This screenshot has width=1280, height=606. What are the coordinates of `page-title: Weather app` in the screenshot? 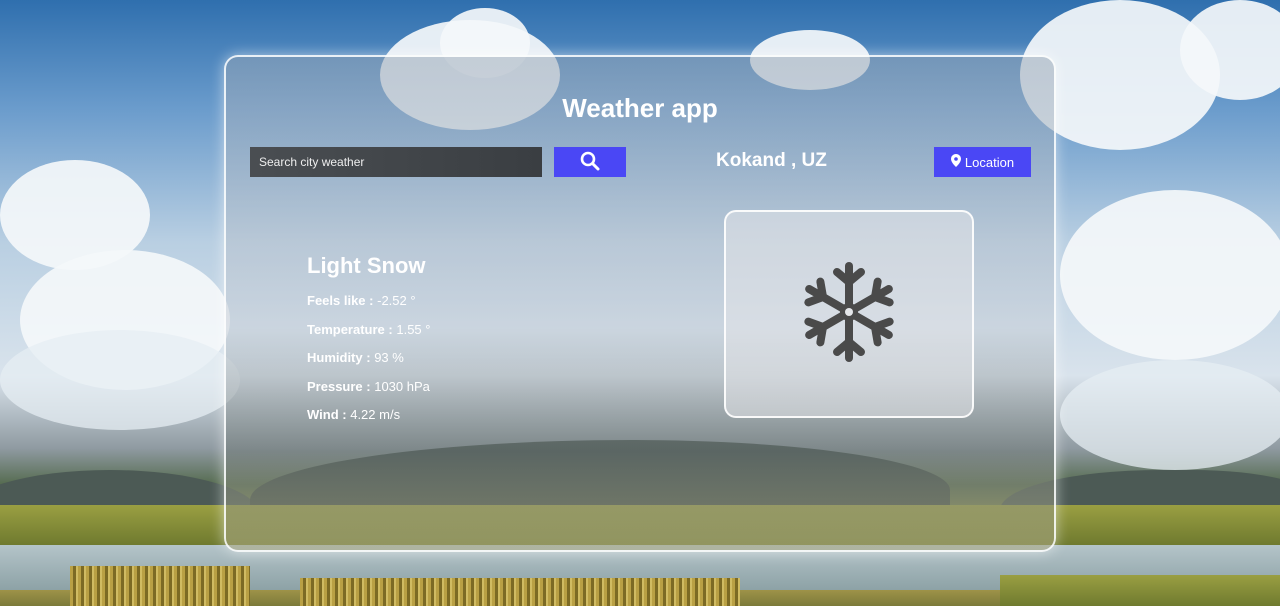 It's located at (640, 108).